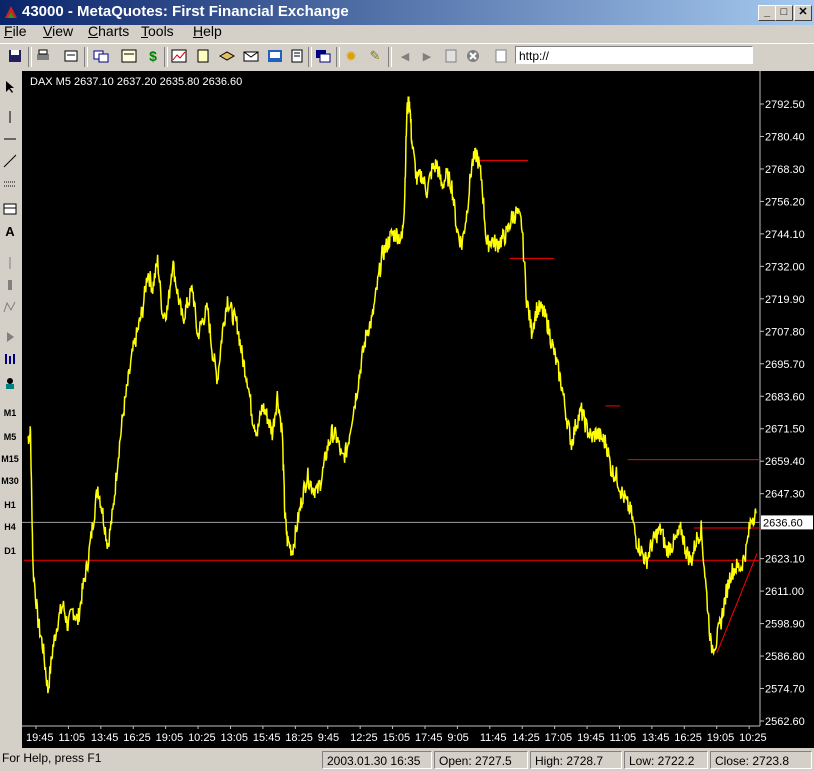 The height and width of the screenshot is (771, 814). Describe the element at coordinates (153, 56) in the screenshot. I see `dollar-icon: $` at that location.